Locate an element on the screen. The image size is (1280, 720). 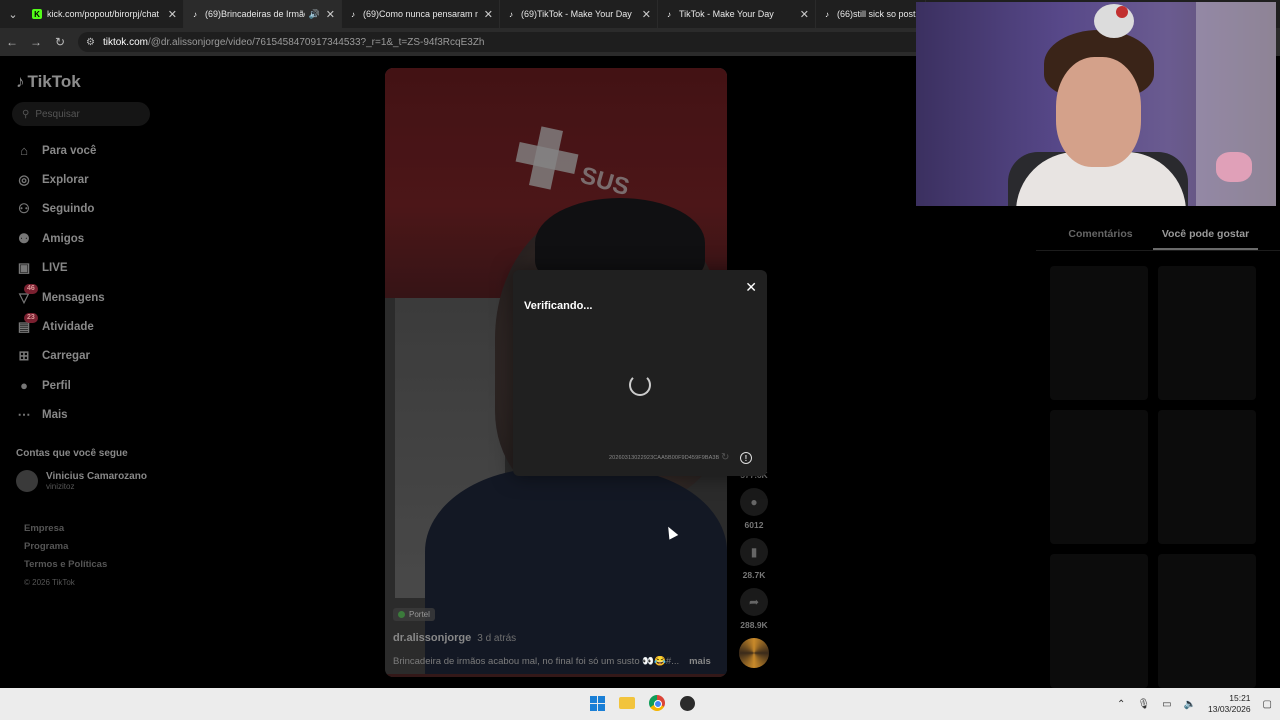
network-icon: ▭ is located at coordinates (1166, 704).